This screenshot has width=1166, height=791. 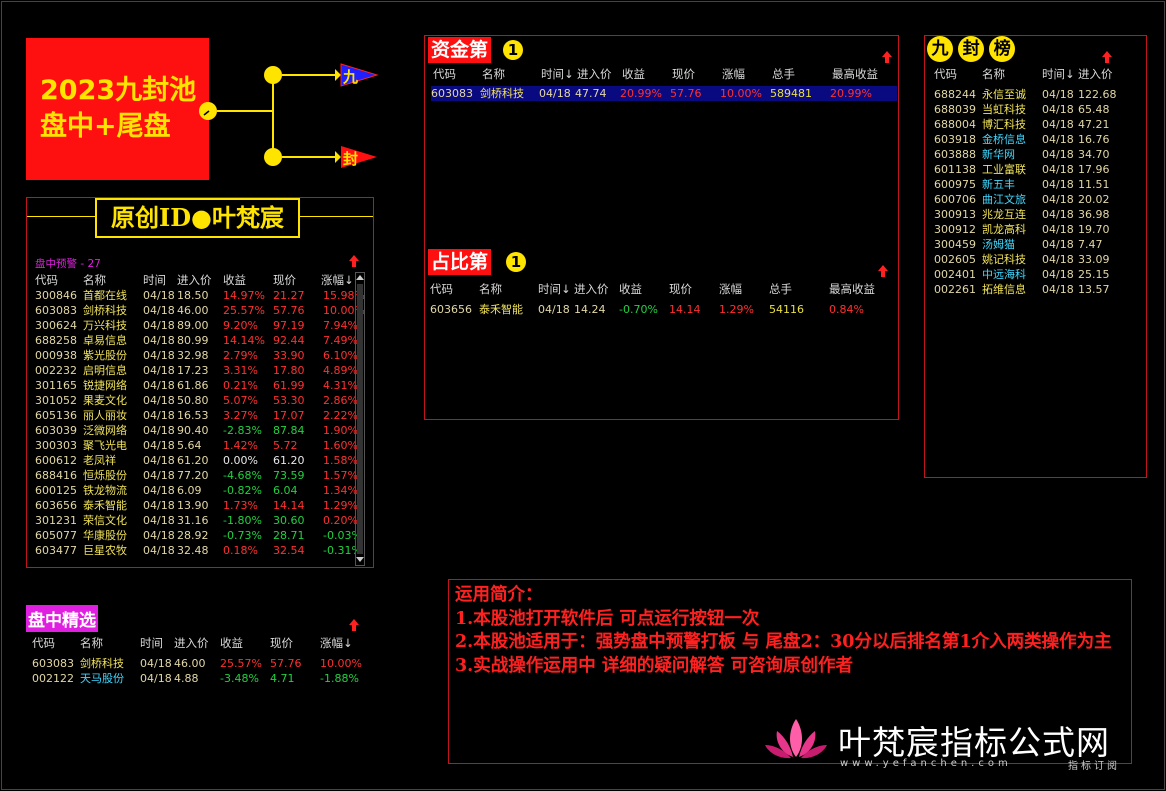 What do you see at coordinates (43, 643) in the screenshot?
I see `intraday-header-code: 代码` at bounding box center [43, 643].